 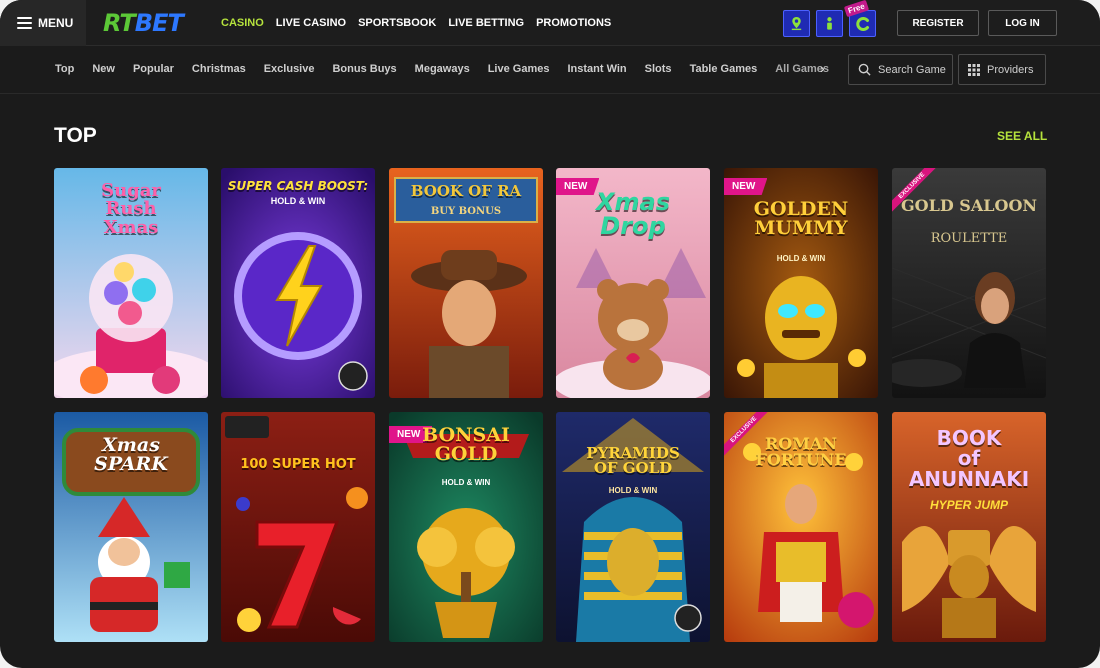 What do you see at coordinates (801, 219) in the screenshot?
I see `game-title-art: GOLDEN MUMMY` at bounding box center [801, 219].